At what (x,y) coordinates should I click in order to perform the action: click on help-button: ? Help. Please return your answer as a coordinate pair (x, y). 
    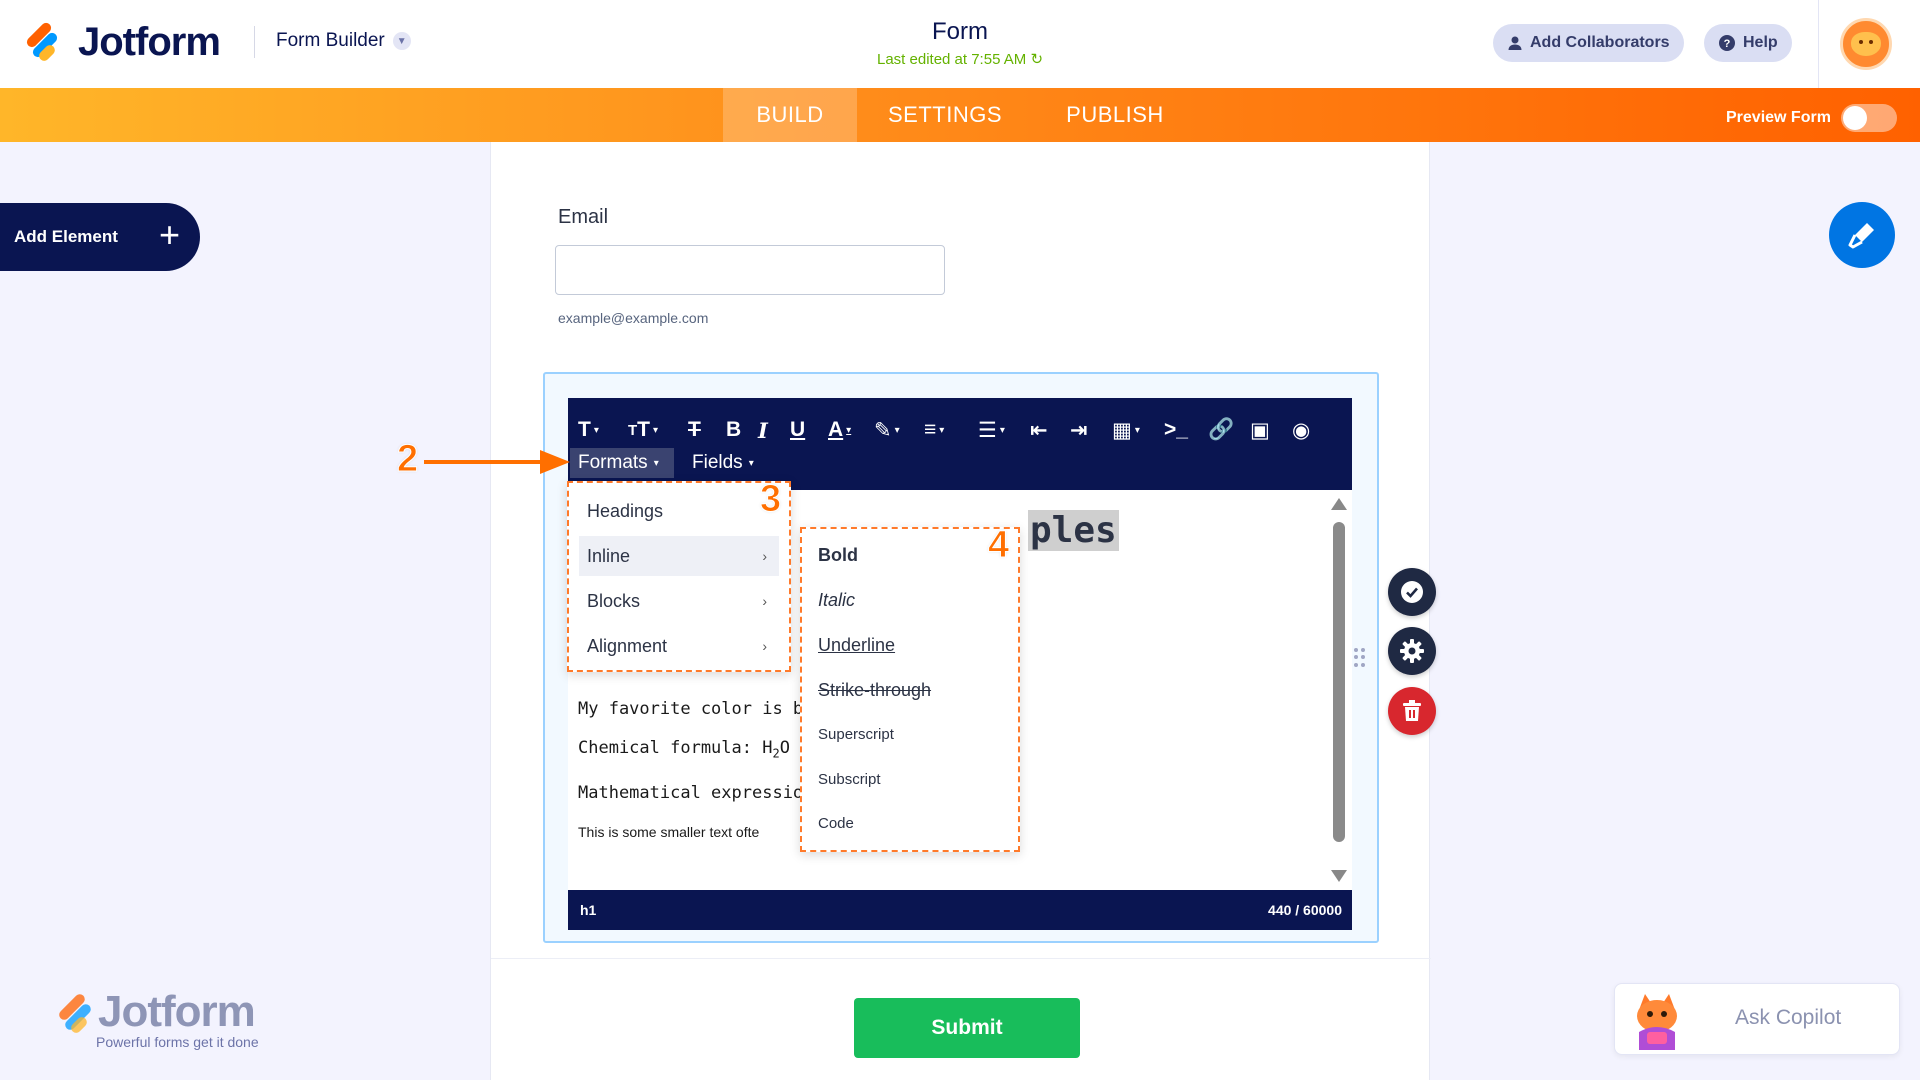
    Looking at the image, I should click on (1748, 43).